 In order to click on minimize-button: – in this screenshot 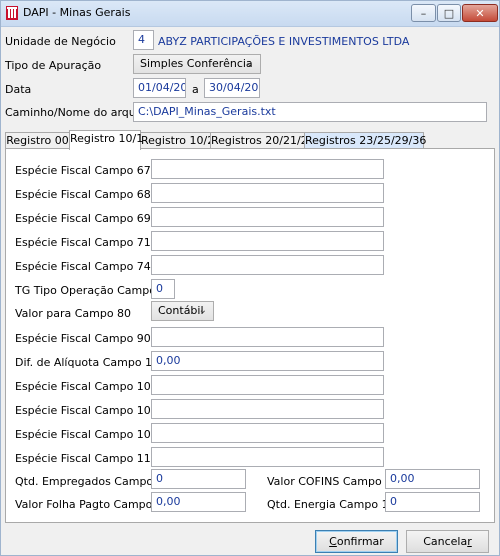, I will do `click(423, 13)`.